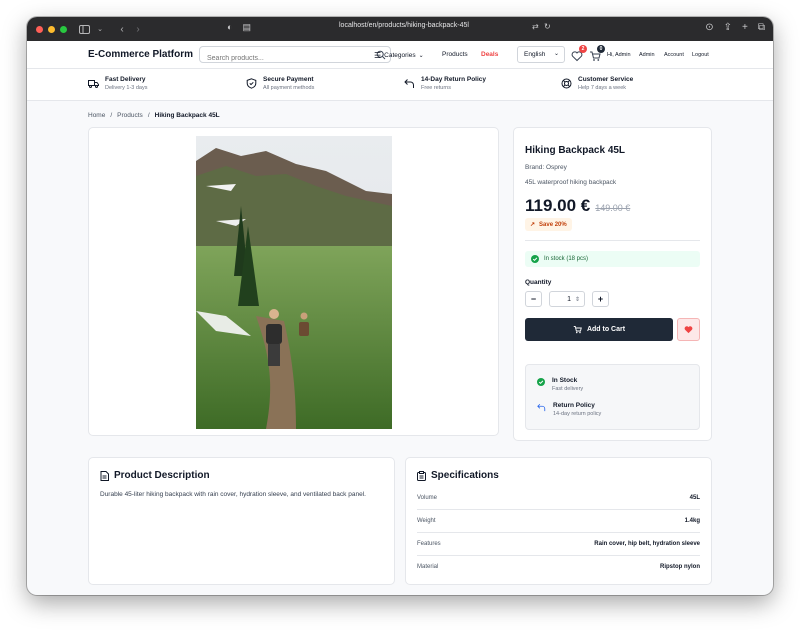  What do you see at coordinates (688, 329) in the screenshot?
I see `add-to-wishlist-button` at bounding box center [688, 329].